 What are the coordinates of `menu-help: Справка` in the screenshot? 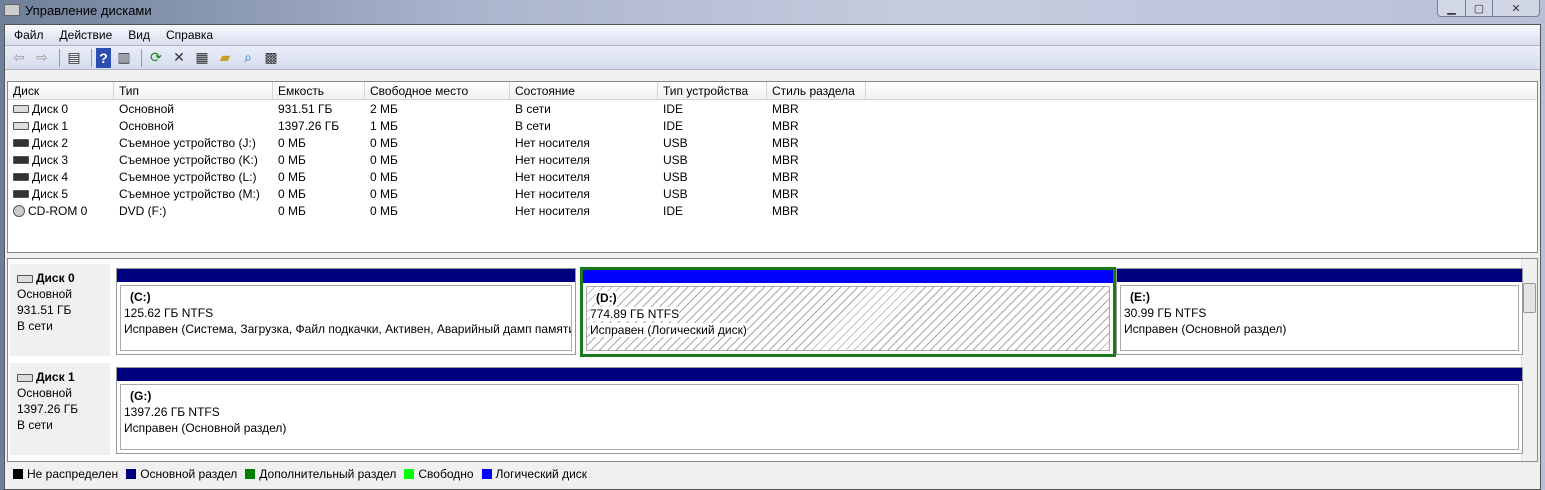 It's located at (189, 35).